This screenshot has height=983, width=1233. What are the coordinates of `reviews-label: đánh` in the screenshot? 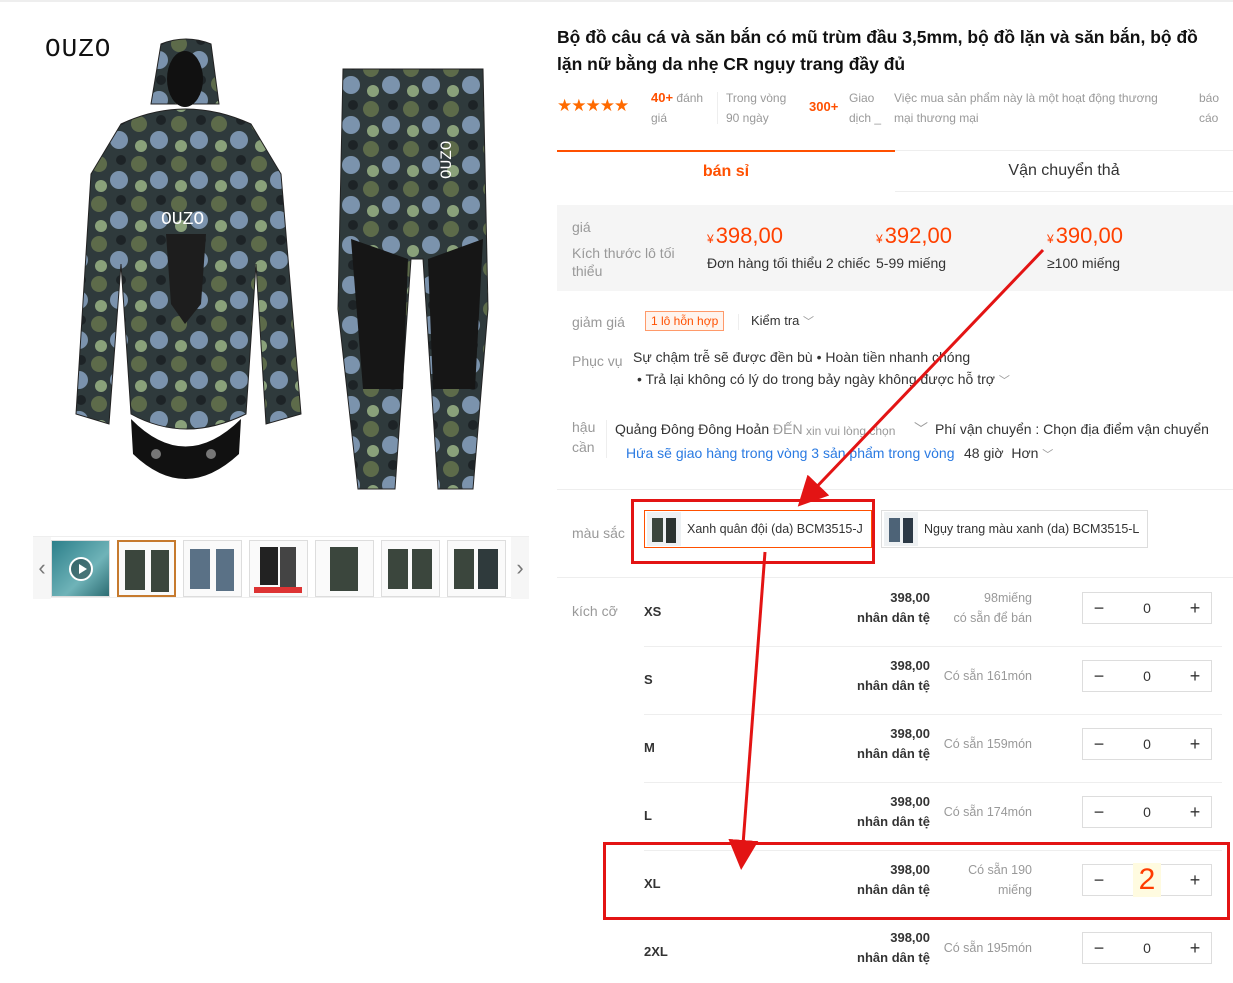 It's located at (690, 98).